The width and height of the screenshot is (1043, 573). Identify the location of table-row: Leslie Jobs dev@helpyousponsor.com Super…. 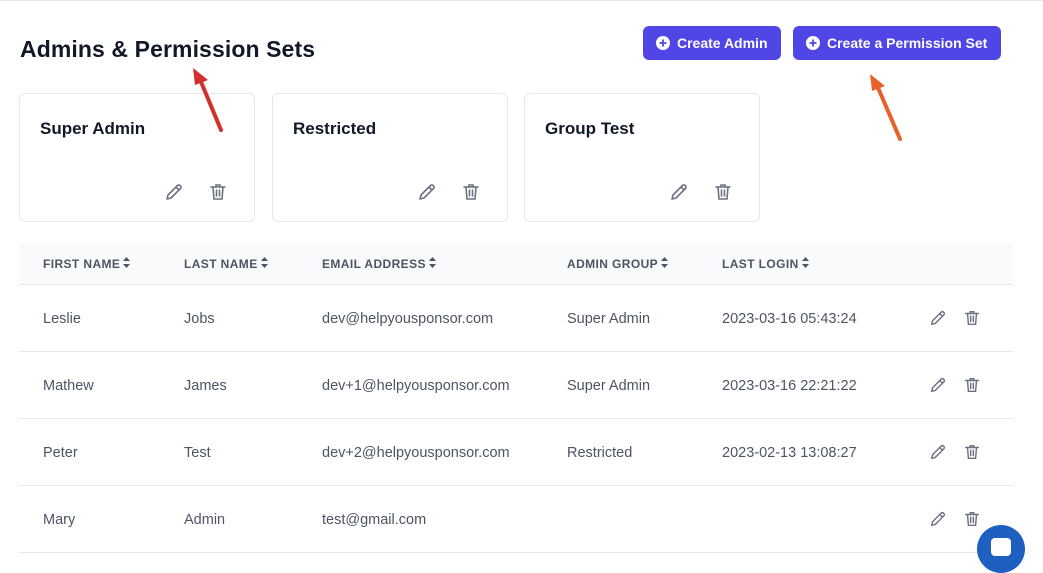
(516, 318).